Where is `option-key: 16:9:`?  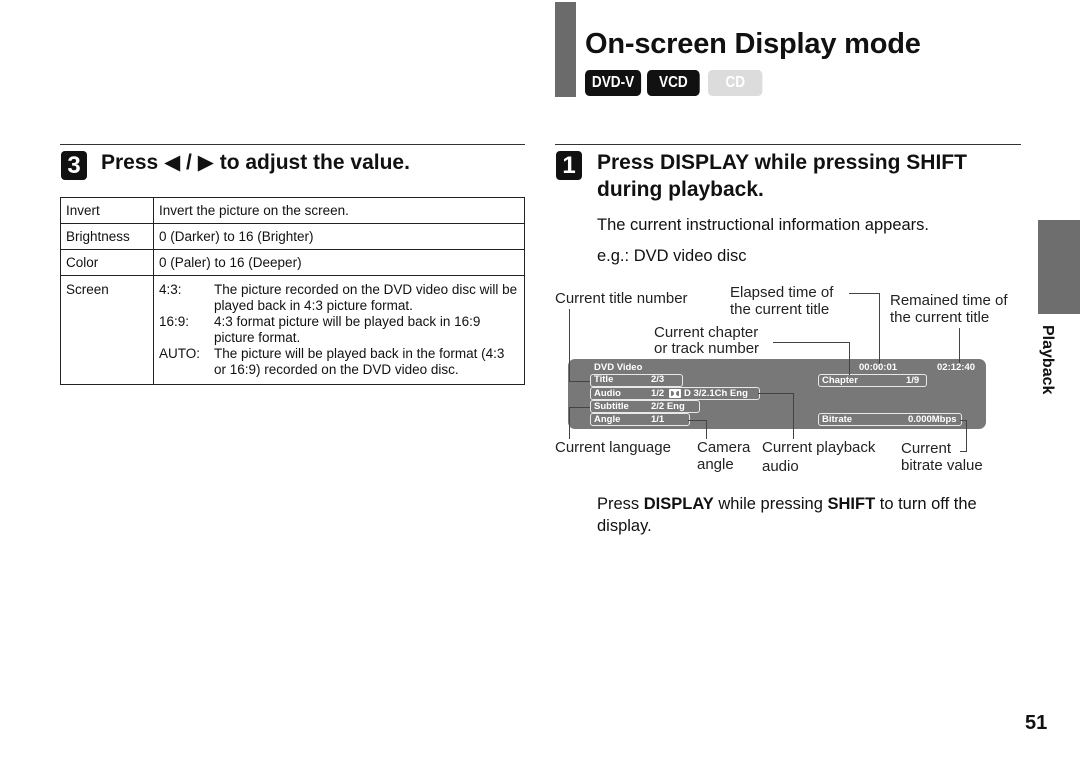
option-key: 16:9: is located at coordinates (174, 321).